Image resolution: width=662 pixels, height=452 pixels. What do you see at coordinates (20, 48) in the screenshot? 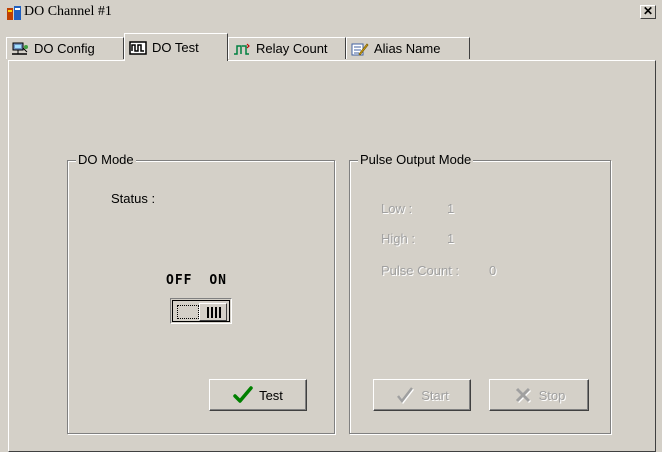
I see `network-config-icon` at bounding box center [20, 48].